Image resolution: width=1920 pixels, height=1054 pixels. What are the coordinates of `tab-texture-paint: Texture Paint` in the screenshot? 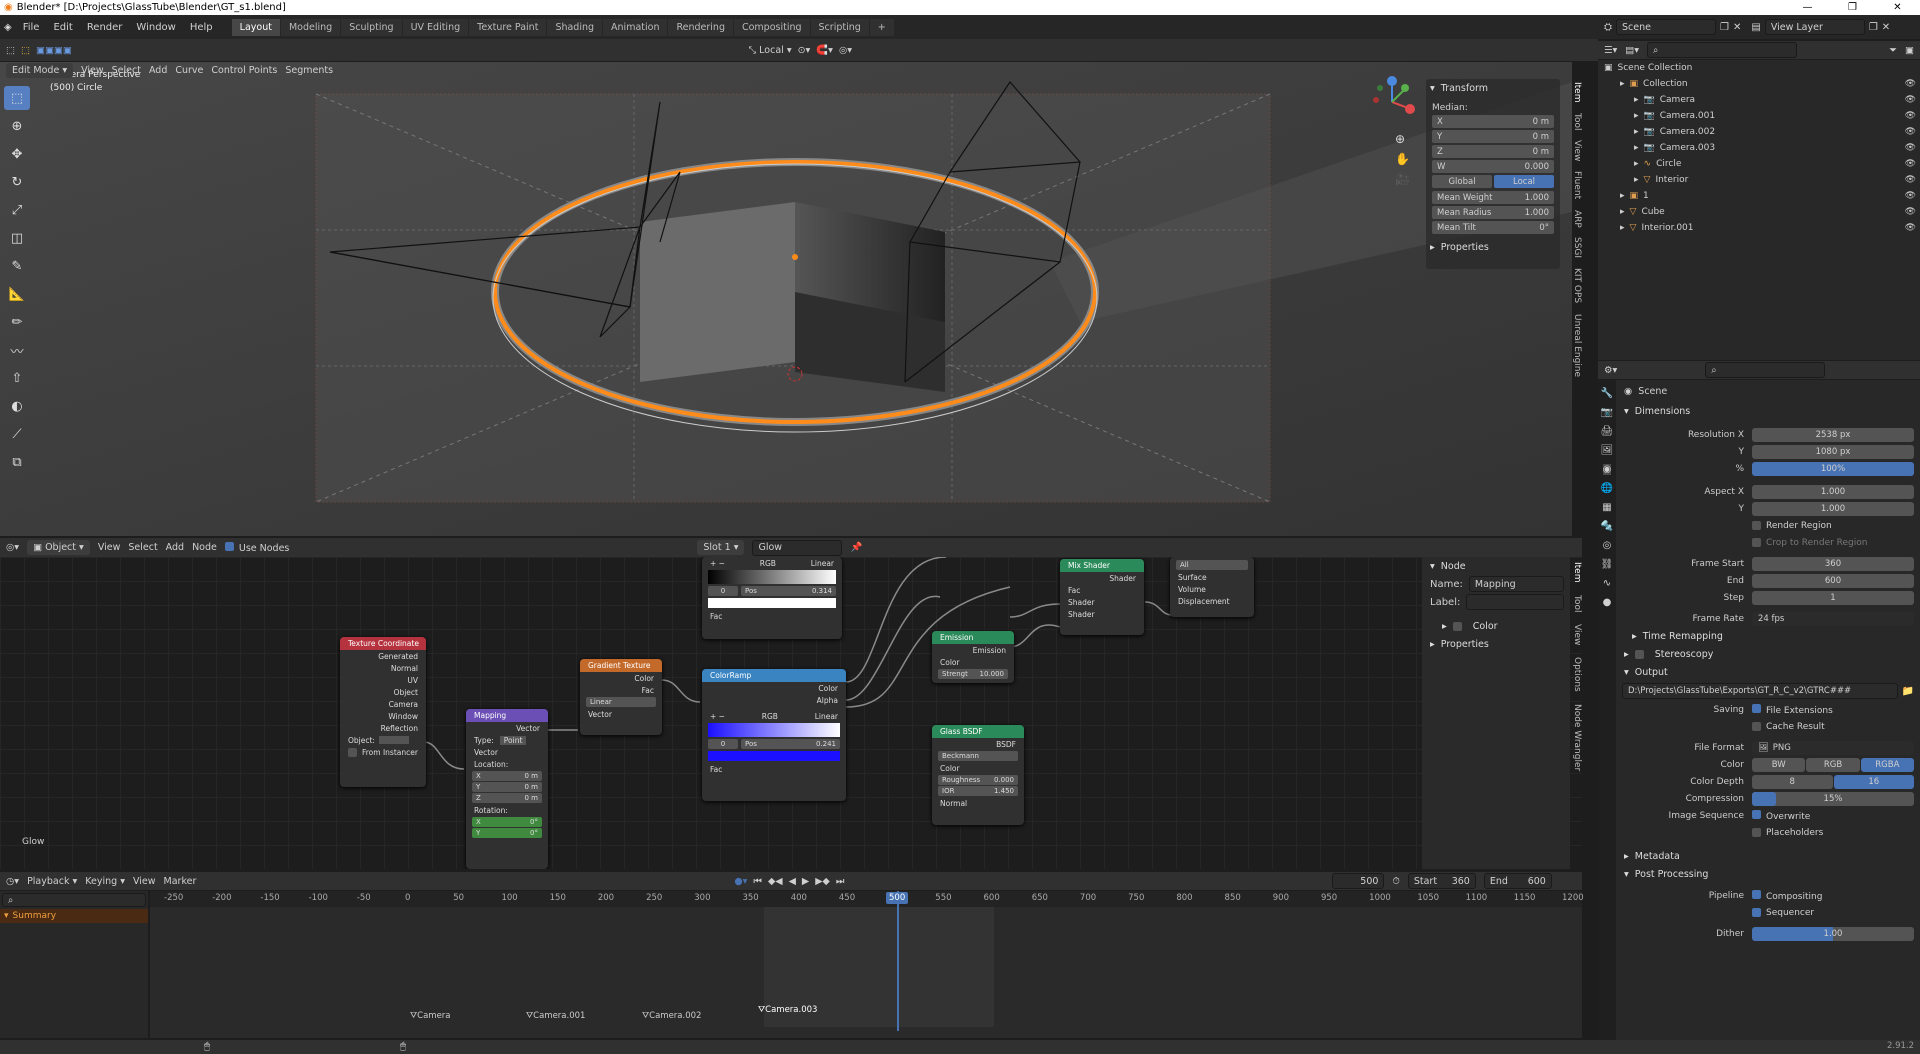 It's located at (508, 27).